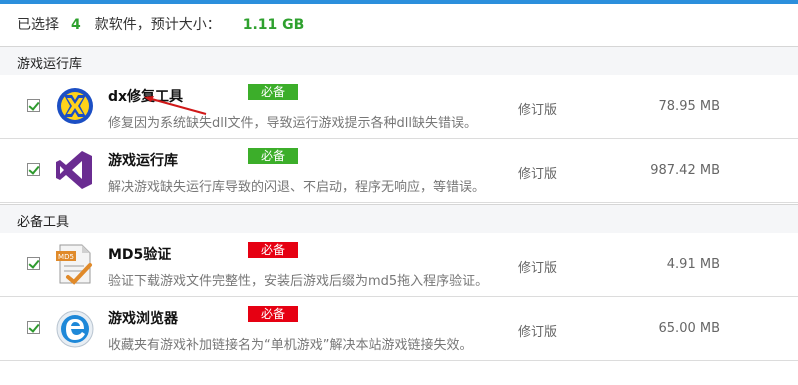 This screenshot has height=385, width=798. I want to click on selection-summary: 已选择 4 款软件，预计大小： 1.11 GB, so click(160, 24).